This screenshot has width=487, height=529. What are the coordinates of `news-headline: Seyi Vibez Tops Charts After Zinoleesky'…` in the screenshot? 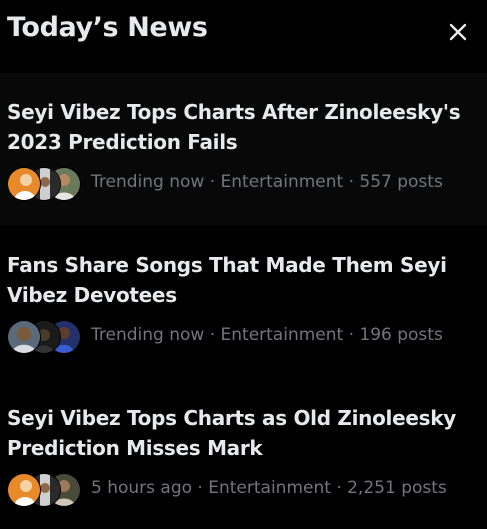 It's located at (234, 127).